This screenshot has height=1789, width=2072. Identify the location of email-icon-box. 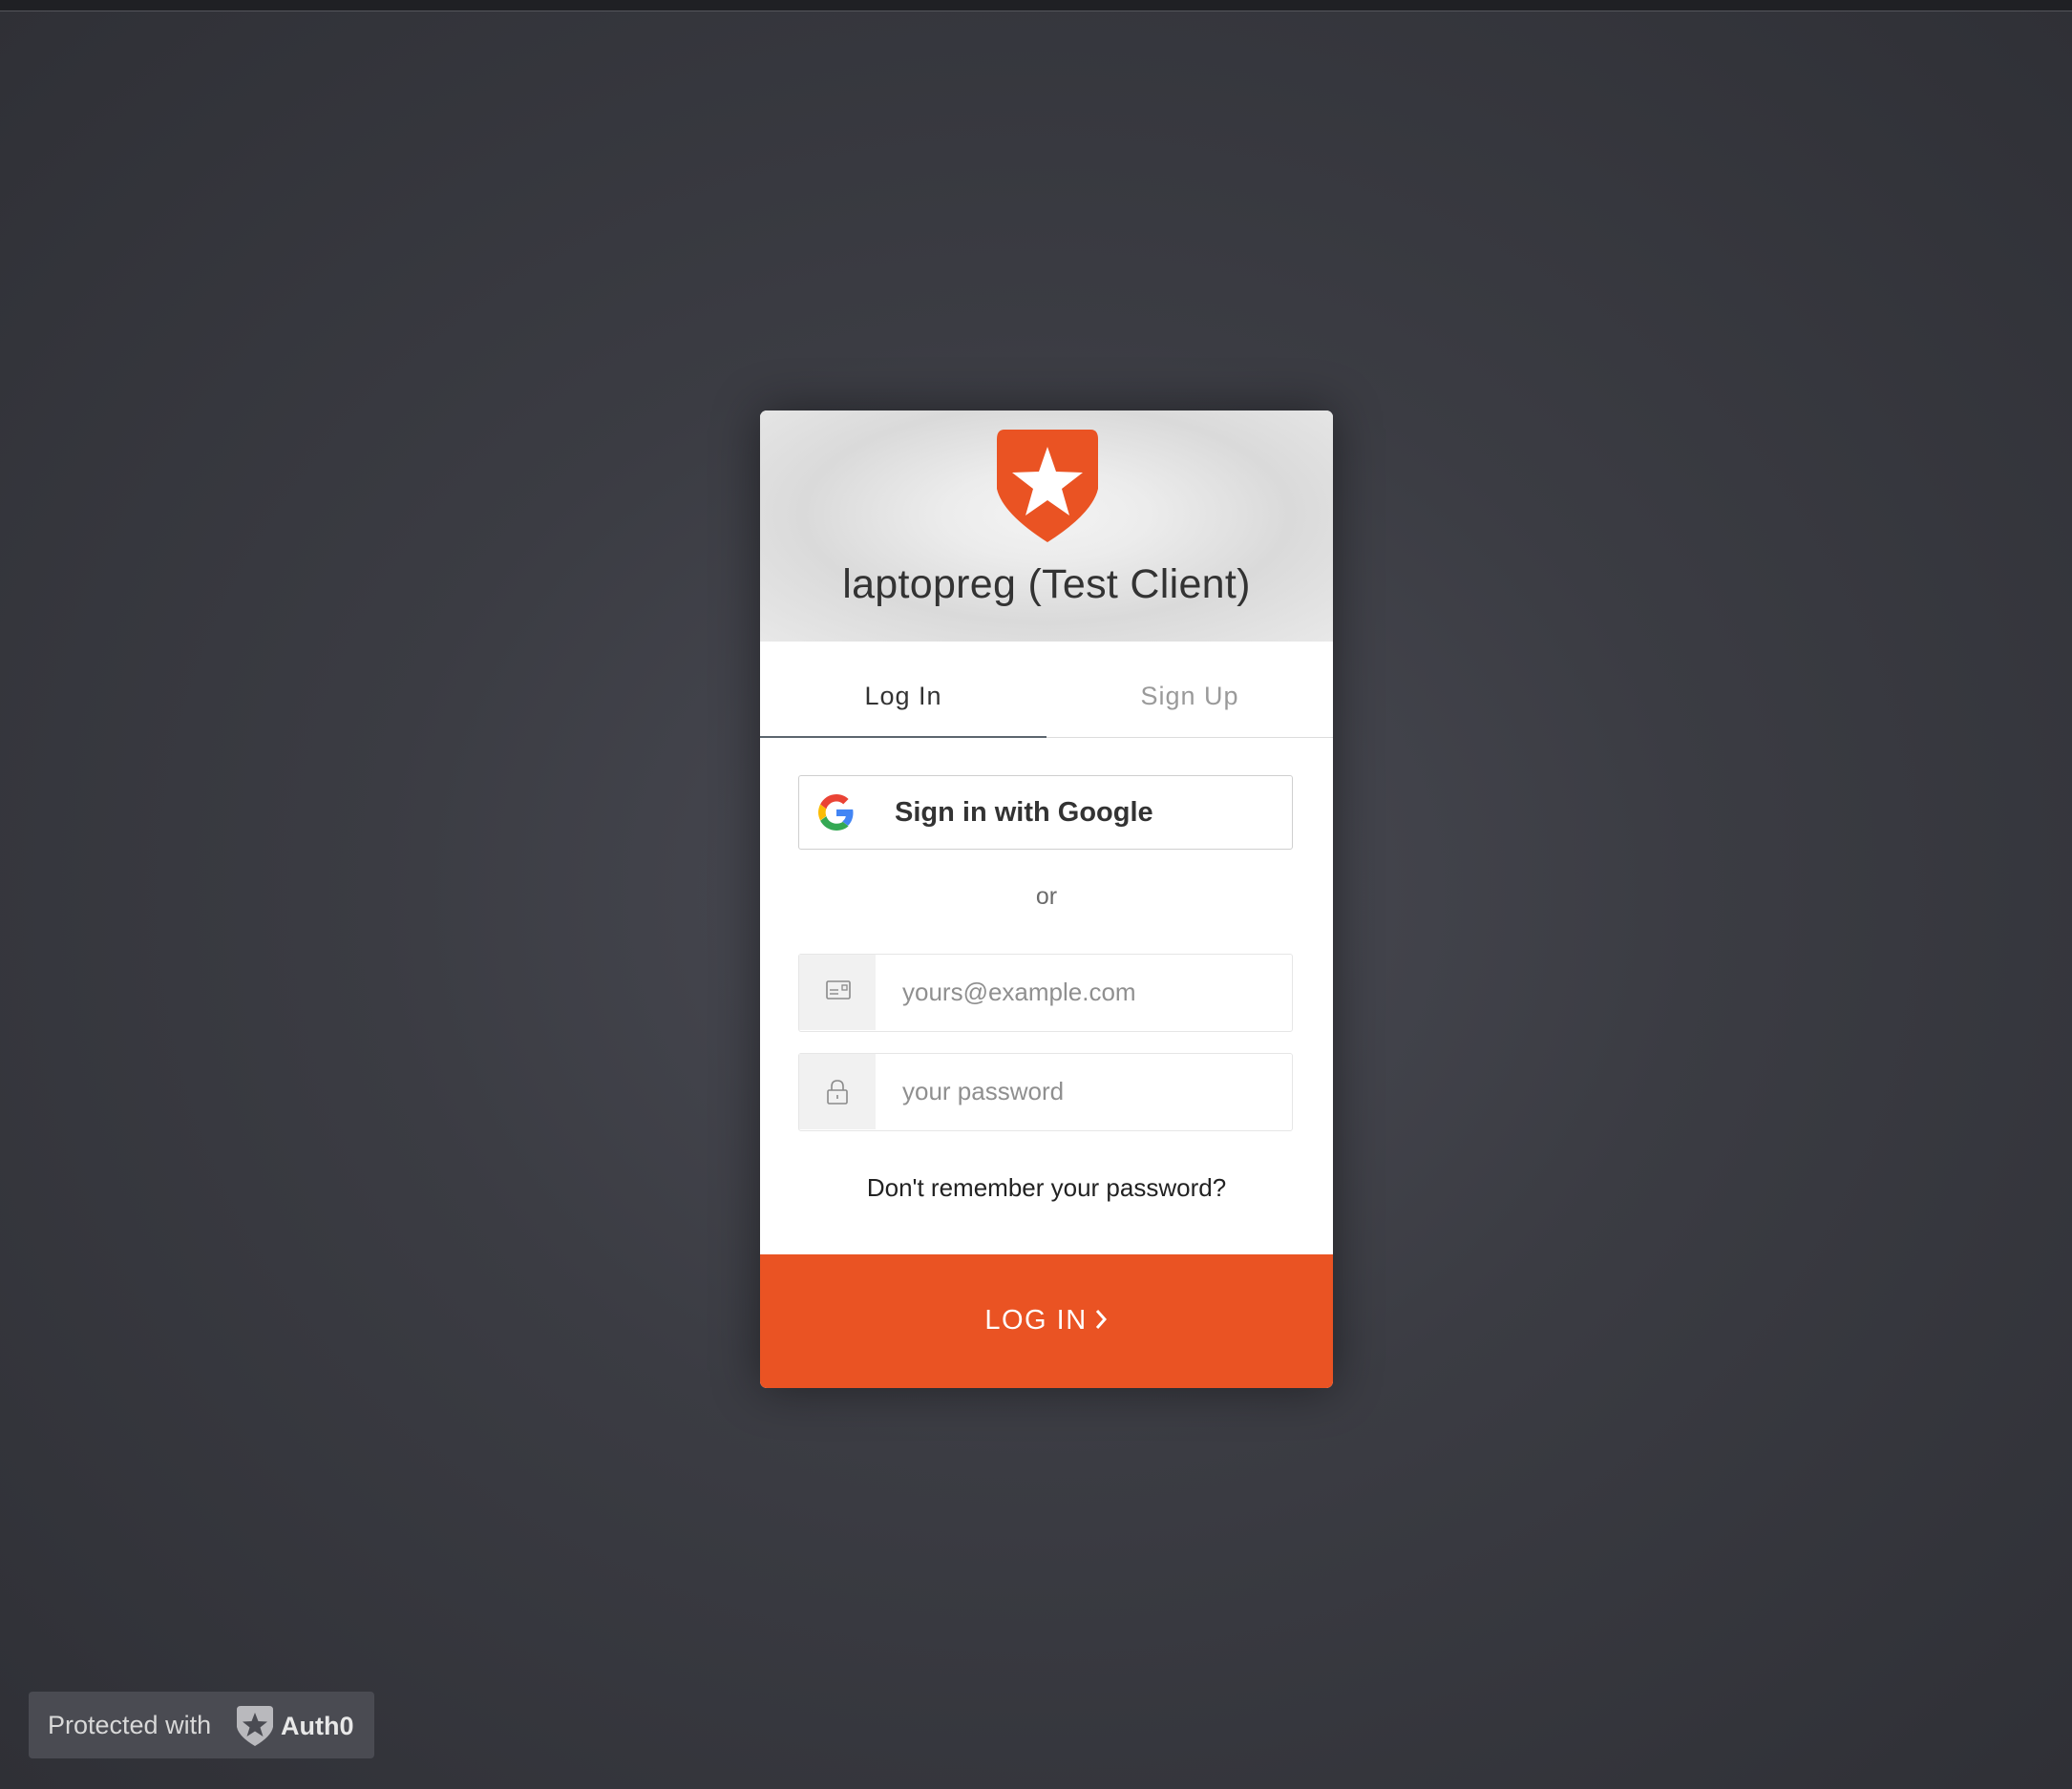
(838, 992).